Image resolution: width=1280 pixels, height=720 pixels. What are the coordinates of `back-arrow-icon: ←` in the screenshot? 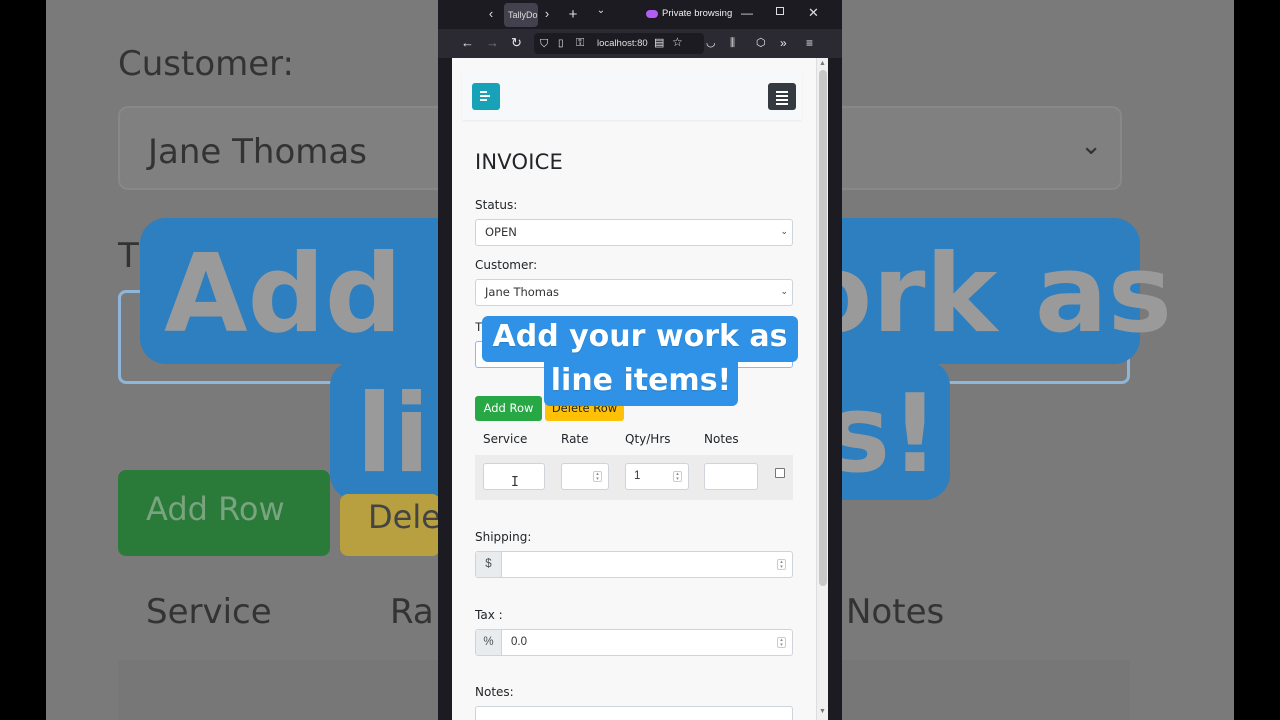 It's located at (467, 43).